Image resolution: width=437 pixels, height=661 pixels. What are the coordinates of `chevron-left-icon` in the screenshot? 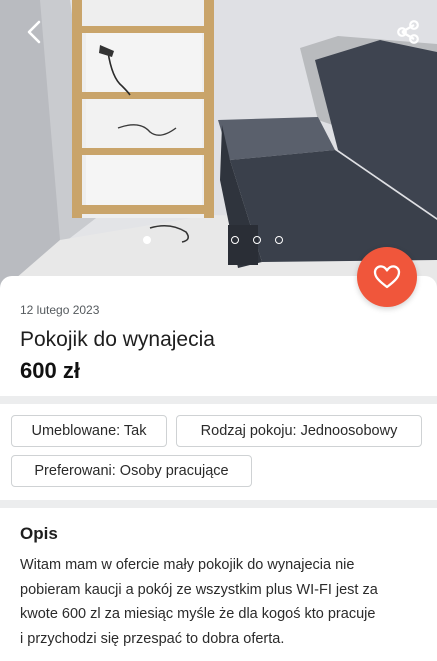 It's located at (34, 32).